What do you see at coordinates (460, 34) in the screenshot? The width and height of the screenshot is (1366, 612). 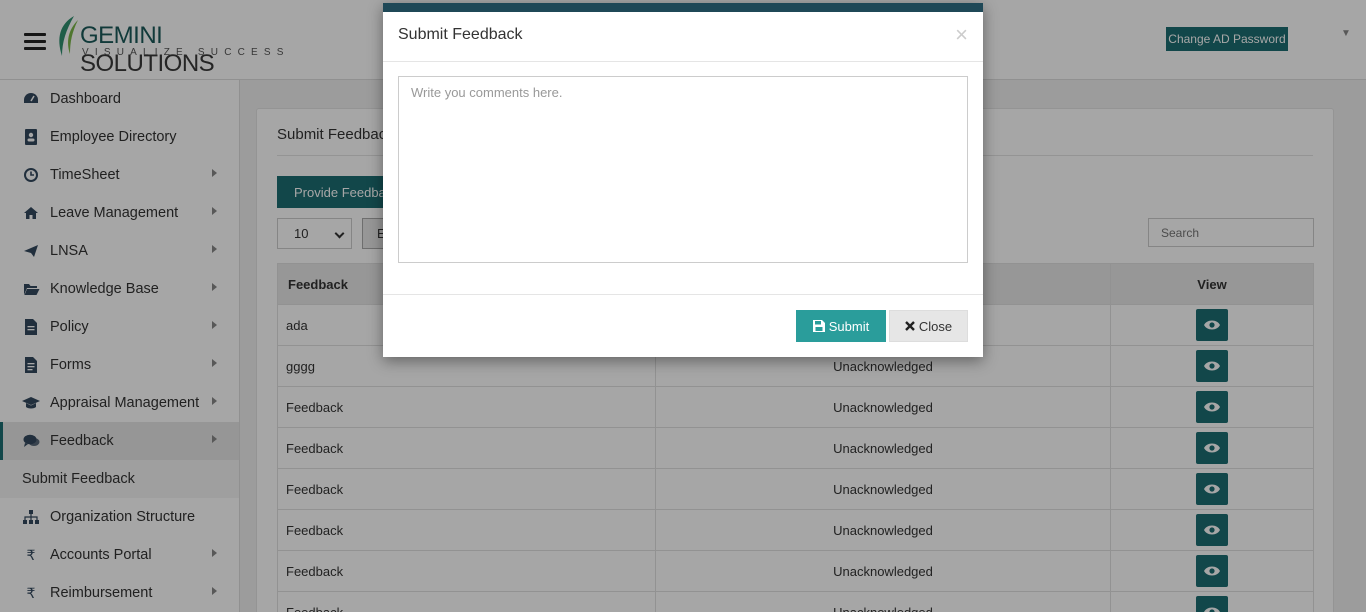 I see `modal-title: Submit Feedback` at bounding box center [460, 34].